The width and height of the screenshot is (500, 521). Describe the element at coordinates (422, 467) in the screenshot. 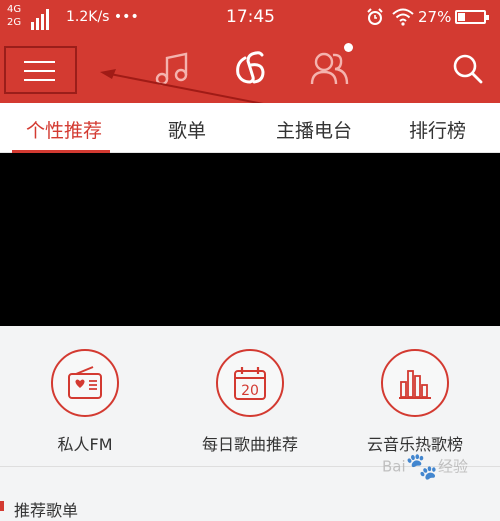

I see `paw-icon: 🐾` at that location.